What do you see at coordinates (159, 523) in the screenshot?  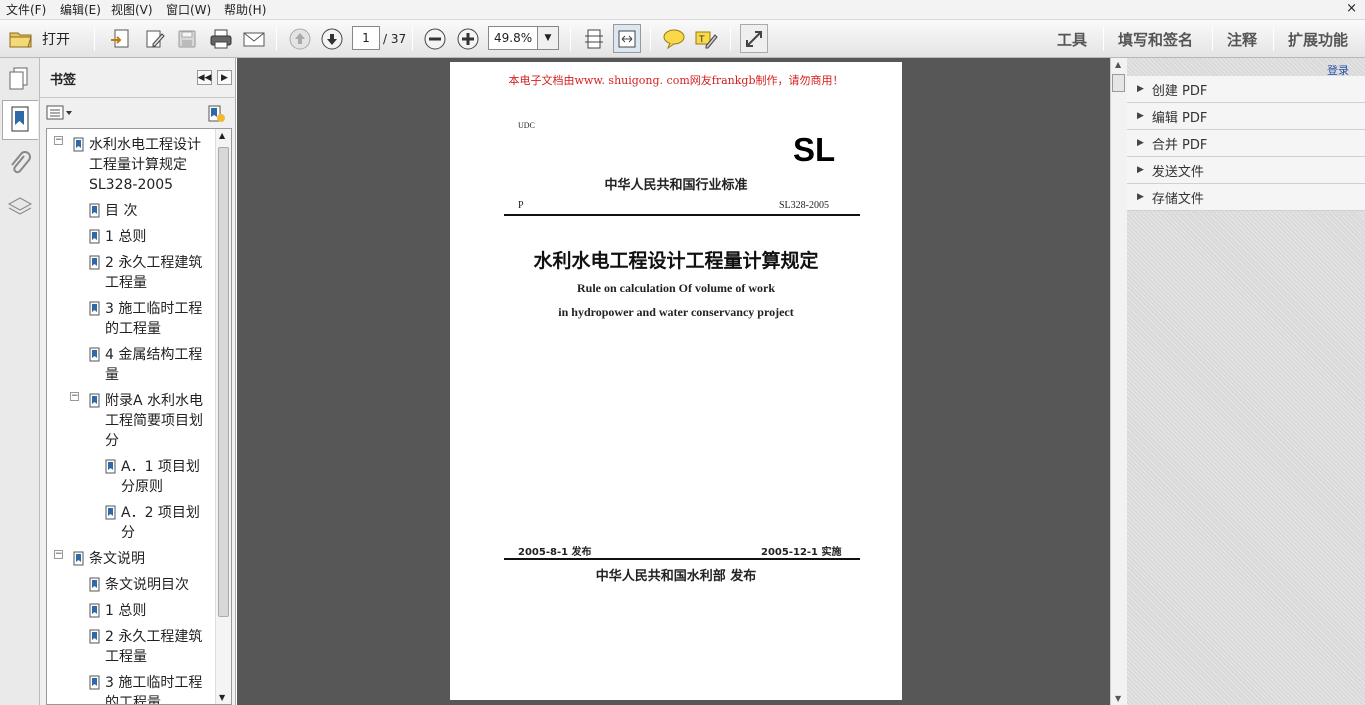 I see `bookmark-item: A．2 项目划分` at bounding box center [159, 523].